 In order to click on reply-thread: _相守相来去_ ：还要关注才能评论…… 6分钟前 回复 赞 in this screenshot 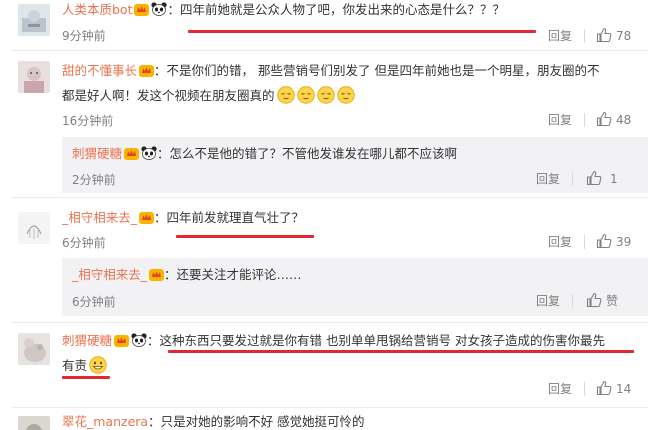, I will do `click(355, 287)`.